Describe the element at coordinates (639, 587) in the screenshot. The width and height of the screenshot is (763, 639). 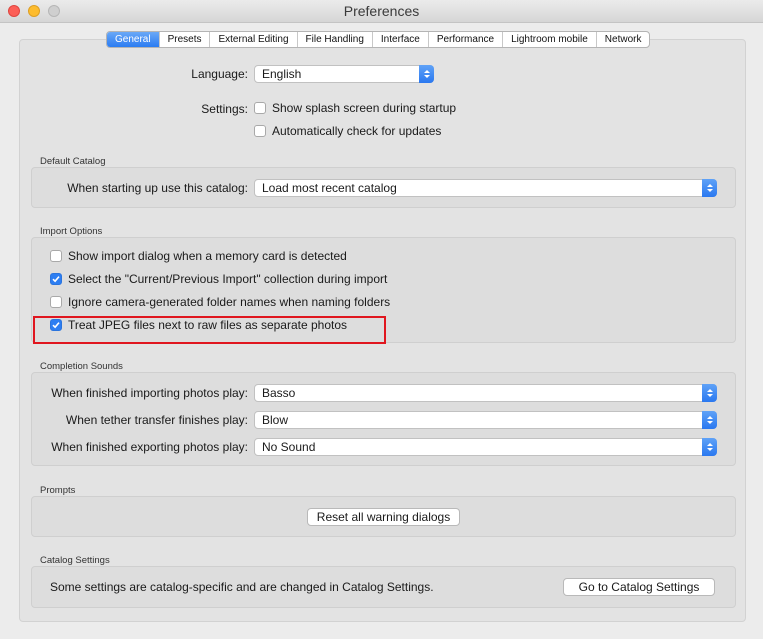
I see `go-to-catalog-settings-button: Go to Catalog Settings` at that location.